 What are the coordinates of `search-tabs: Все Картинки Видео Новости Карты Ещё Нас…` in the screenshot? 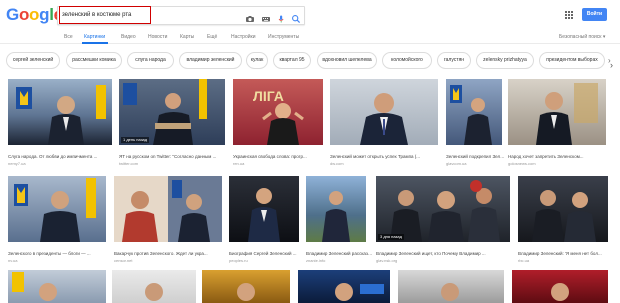 It's located at (310, 37).